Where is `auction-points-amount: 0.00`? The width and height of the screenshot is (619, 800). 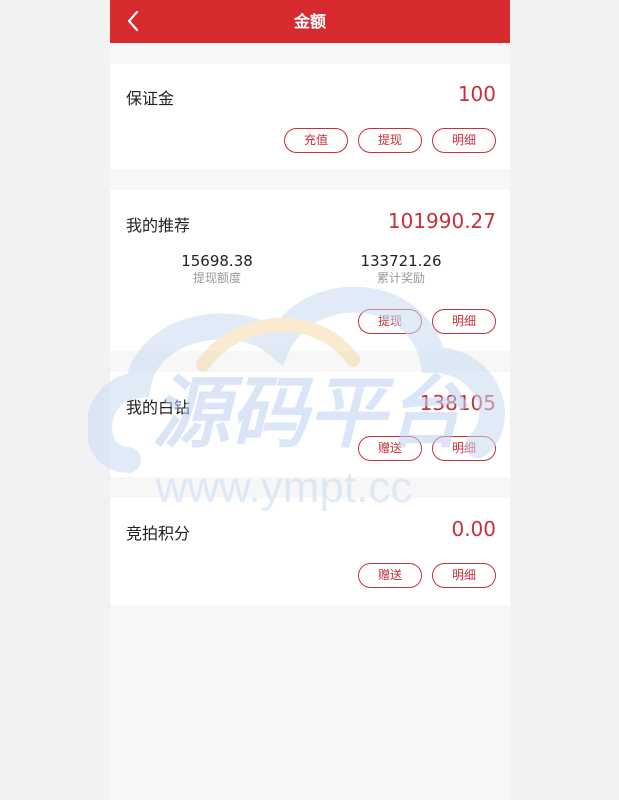 auction-points-amount: 0.00 is located at coordinates (473, 529).